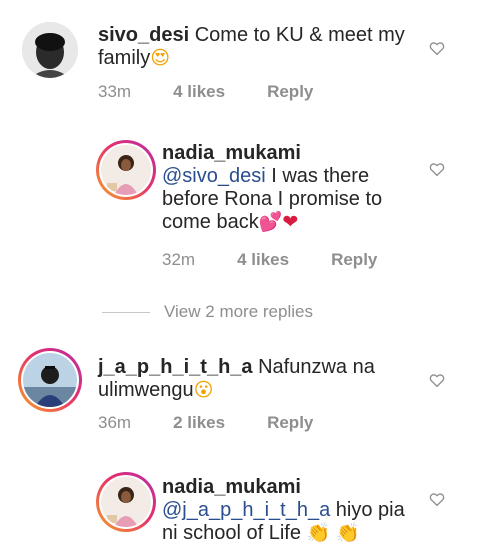 The height and width of the screenshot is (552, 480). Describe the element at coordinates (367, 510) in the screenshot. I see `comment-body: hiyo pia` at that location.